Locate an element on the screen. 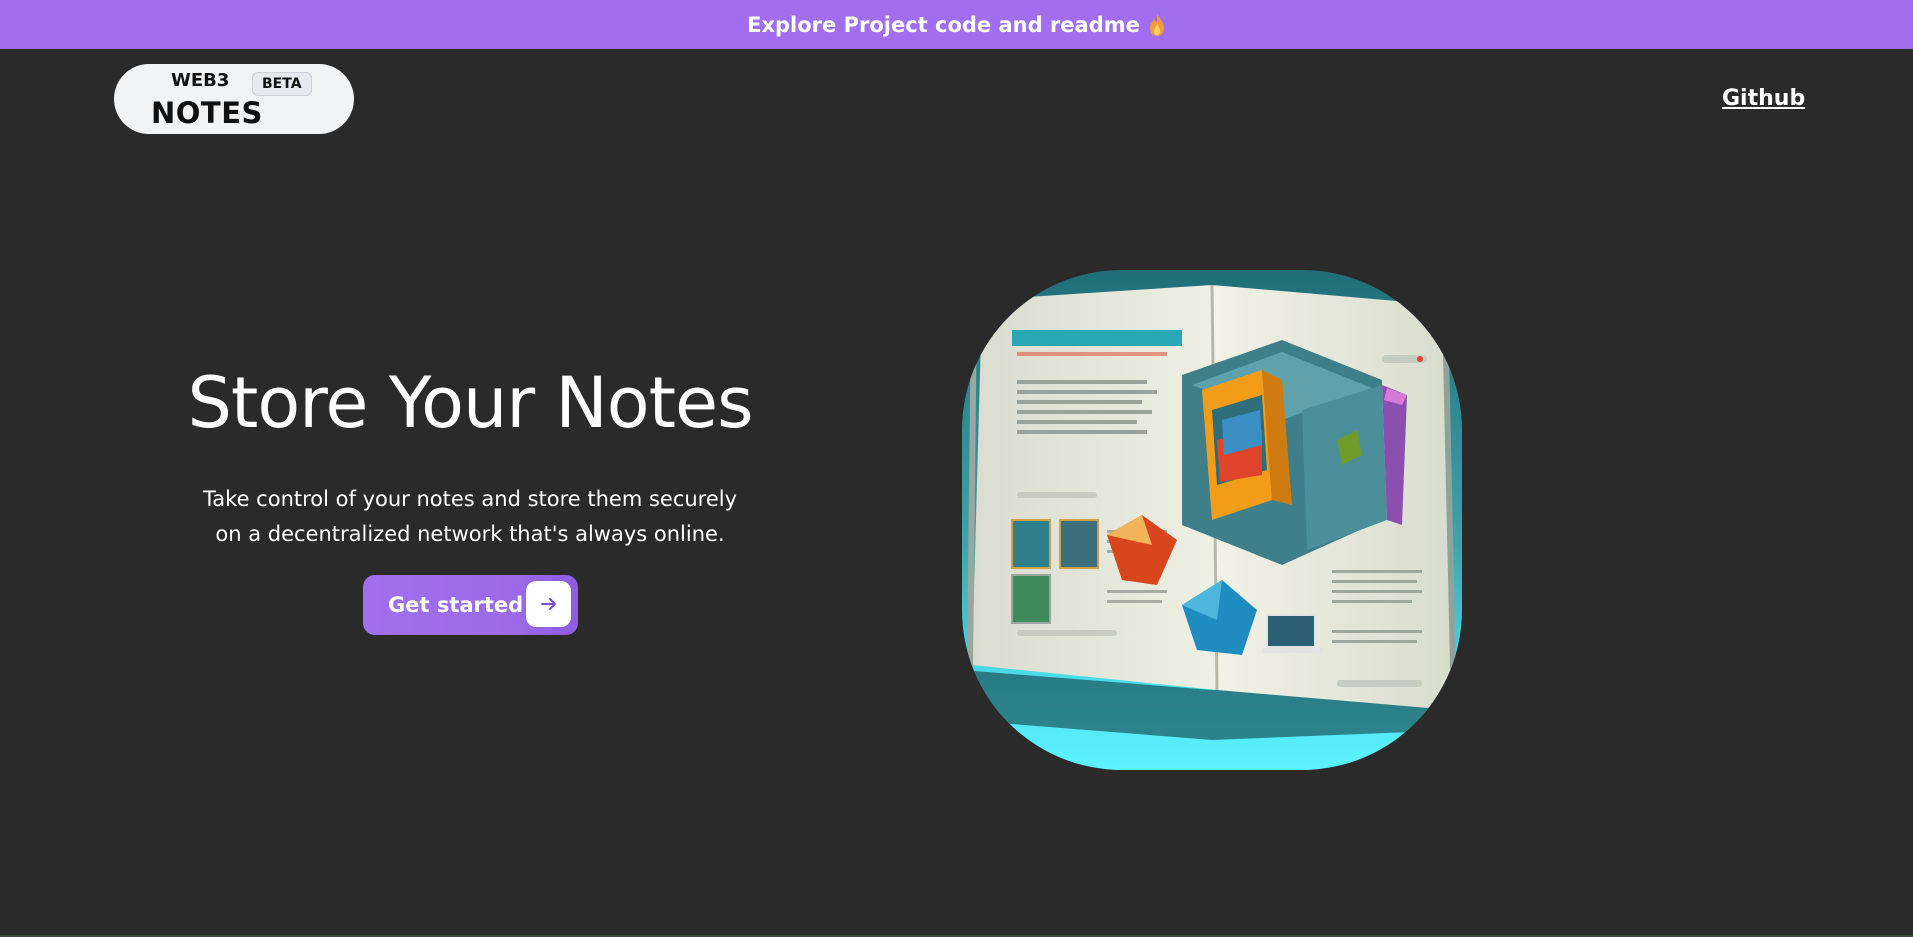  arrow-right-icon is located at coordinates (548, 604).